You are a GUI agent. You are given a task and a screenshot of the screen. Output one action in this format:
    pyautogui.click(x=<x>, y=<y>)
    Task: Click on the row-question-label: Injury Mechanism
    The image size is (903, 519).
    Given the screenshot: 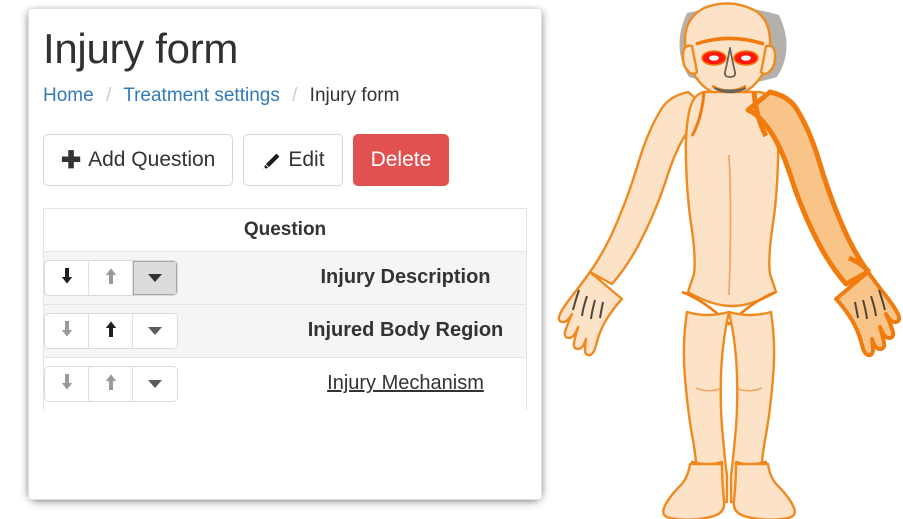 What is the action you would take?
    pyautogui.click(x=406, y=383)
    